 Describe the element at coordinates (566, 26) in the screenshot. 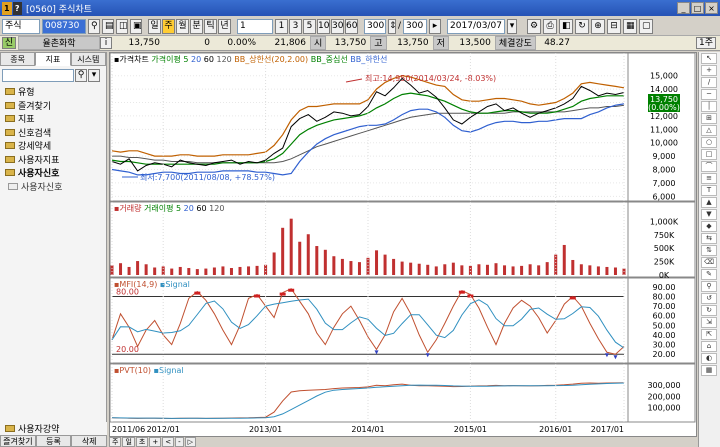

I see `save-icon: ◧` at that location.